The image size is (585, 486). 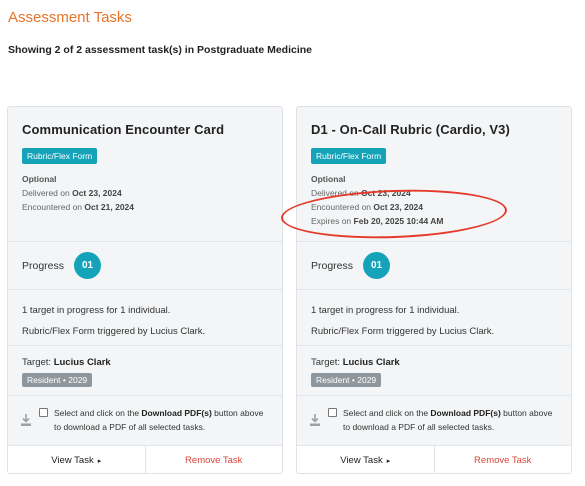 I want to click on expires-prefix: Expires on, so click(x=332, y=221).